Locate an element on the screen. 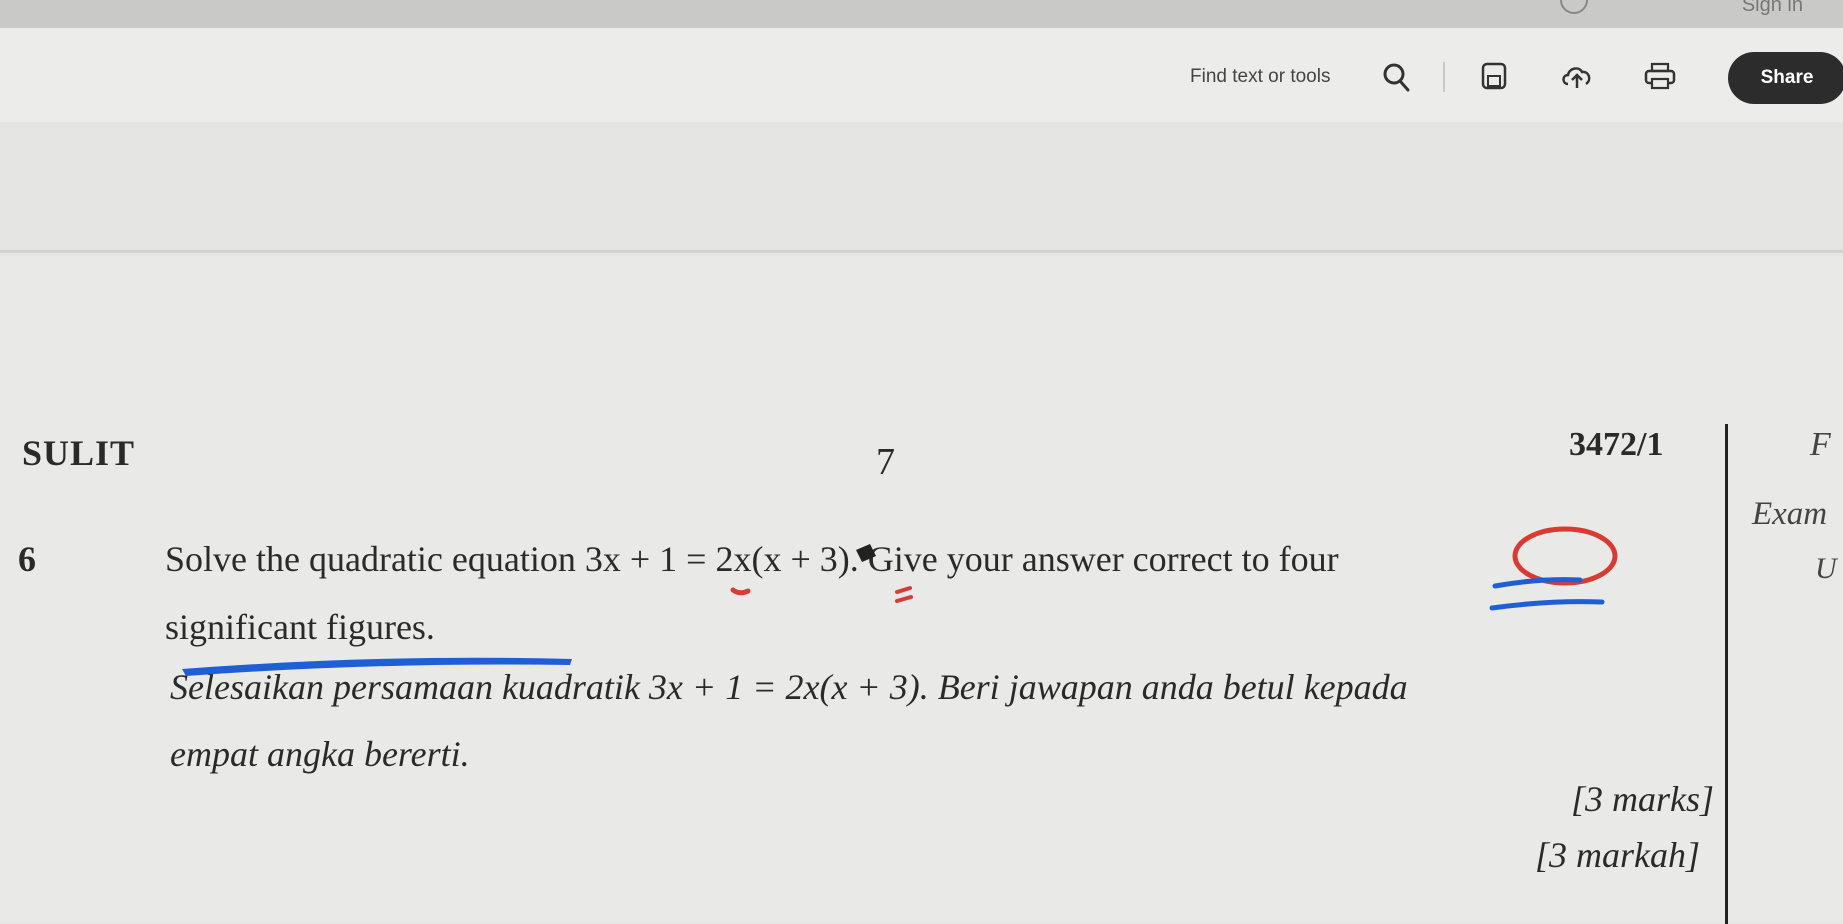 This screenshot has width=1843, height=924. sign-in-link: Sign in is located at coordinates (1772, 8).